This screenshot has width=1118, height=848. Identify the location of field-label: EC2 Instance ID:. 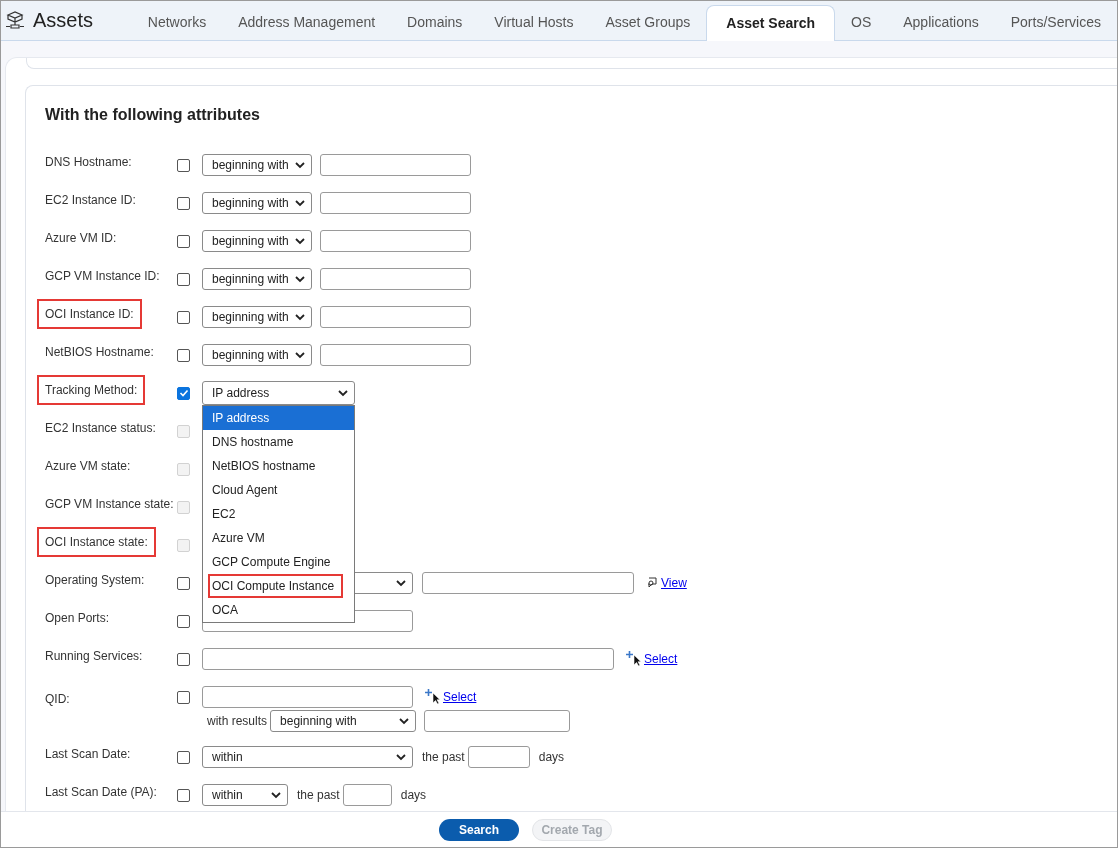
(90, 200).